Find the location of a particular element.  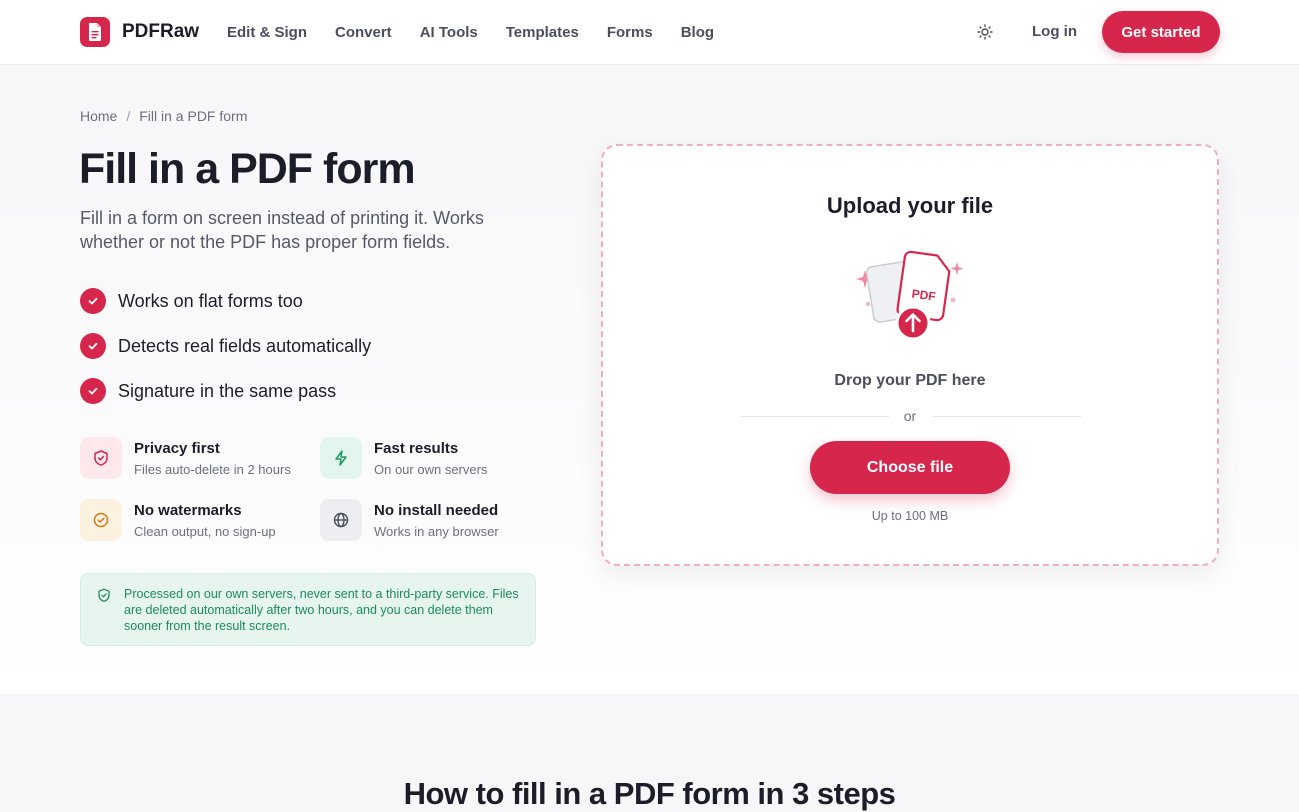

list-item: Works on flat forms too is located at coordinates (225, 301).